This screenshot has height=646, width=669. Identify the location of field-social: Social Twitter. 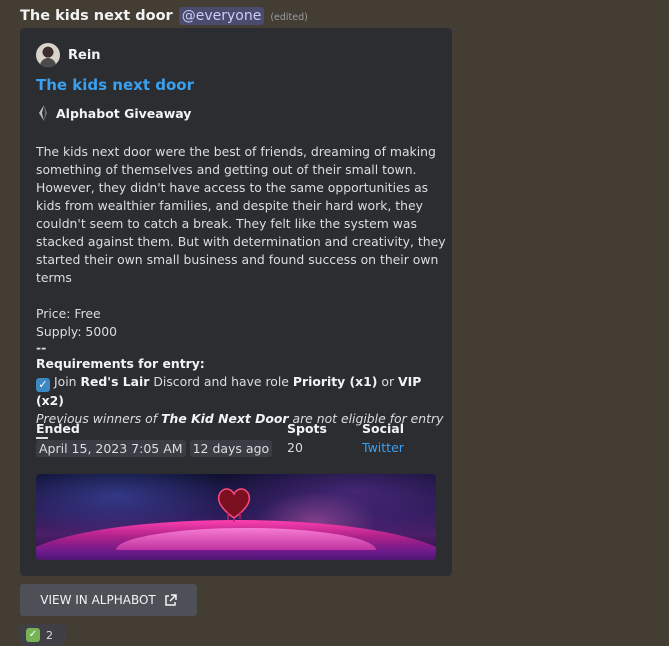
(383, 438).